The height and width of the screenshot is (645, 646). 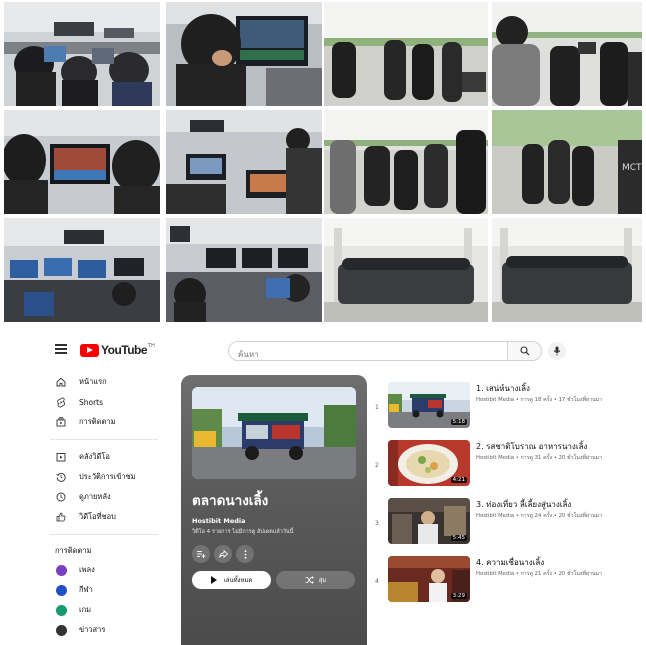 I want to click on youtube-play-icon, so click(x=89, y=350).